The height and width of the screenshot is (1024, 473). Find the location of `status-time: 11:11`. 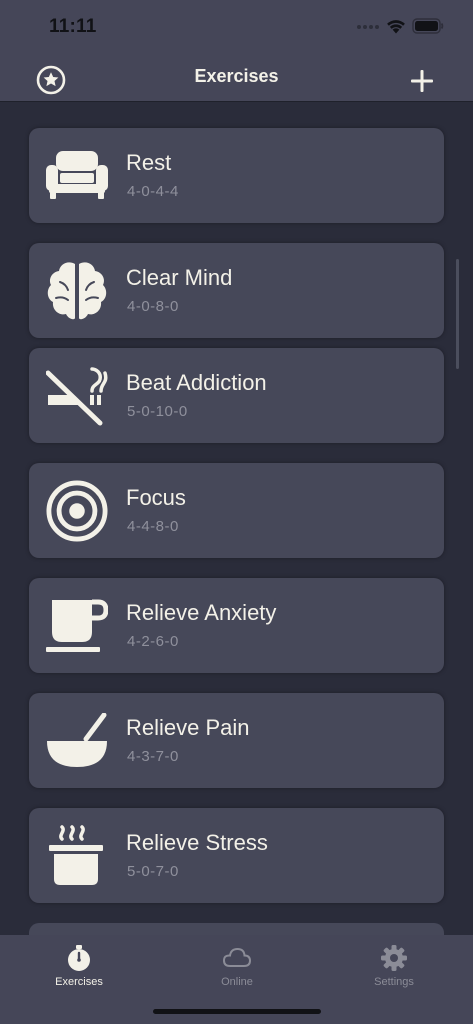

status-time: 11:11 is located at coordinates (73, 26).